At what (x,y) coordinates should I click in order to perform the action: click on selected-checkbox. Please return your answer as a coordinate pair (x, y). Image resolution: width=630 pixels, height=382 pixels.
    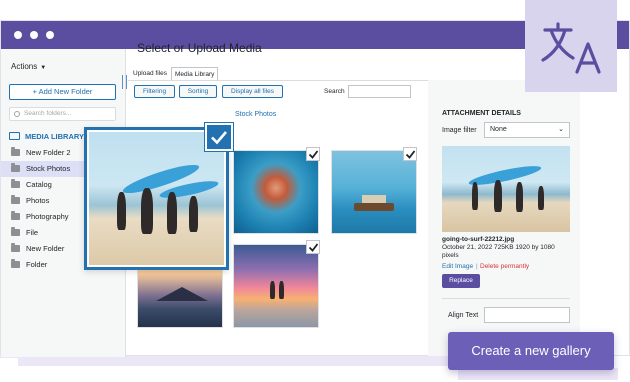
    Looking at the image, I should click on (219, 137).